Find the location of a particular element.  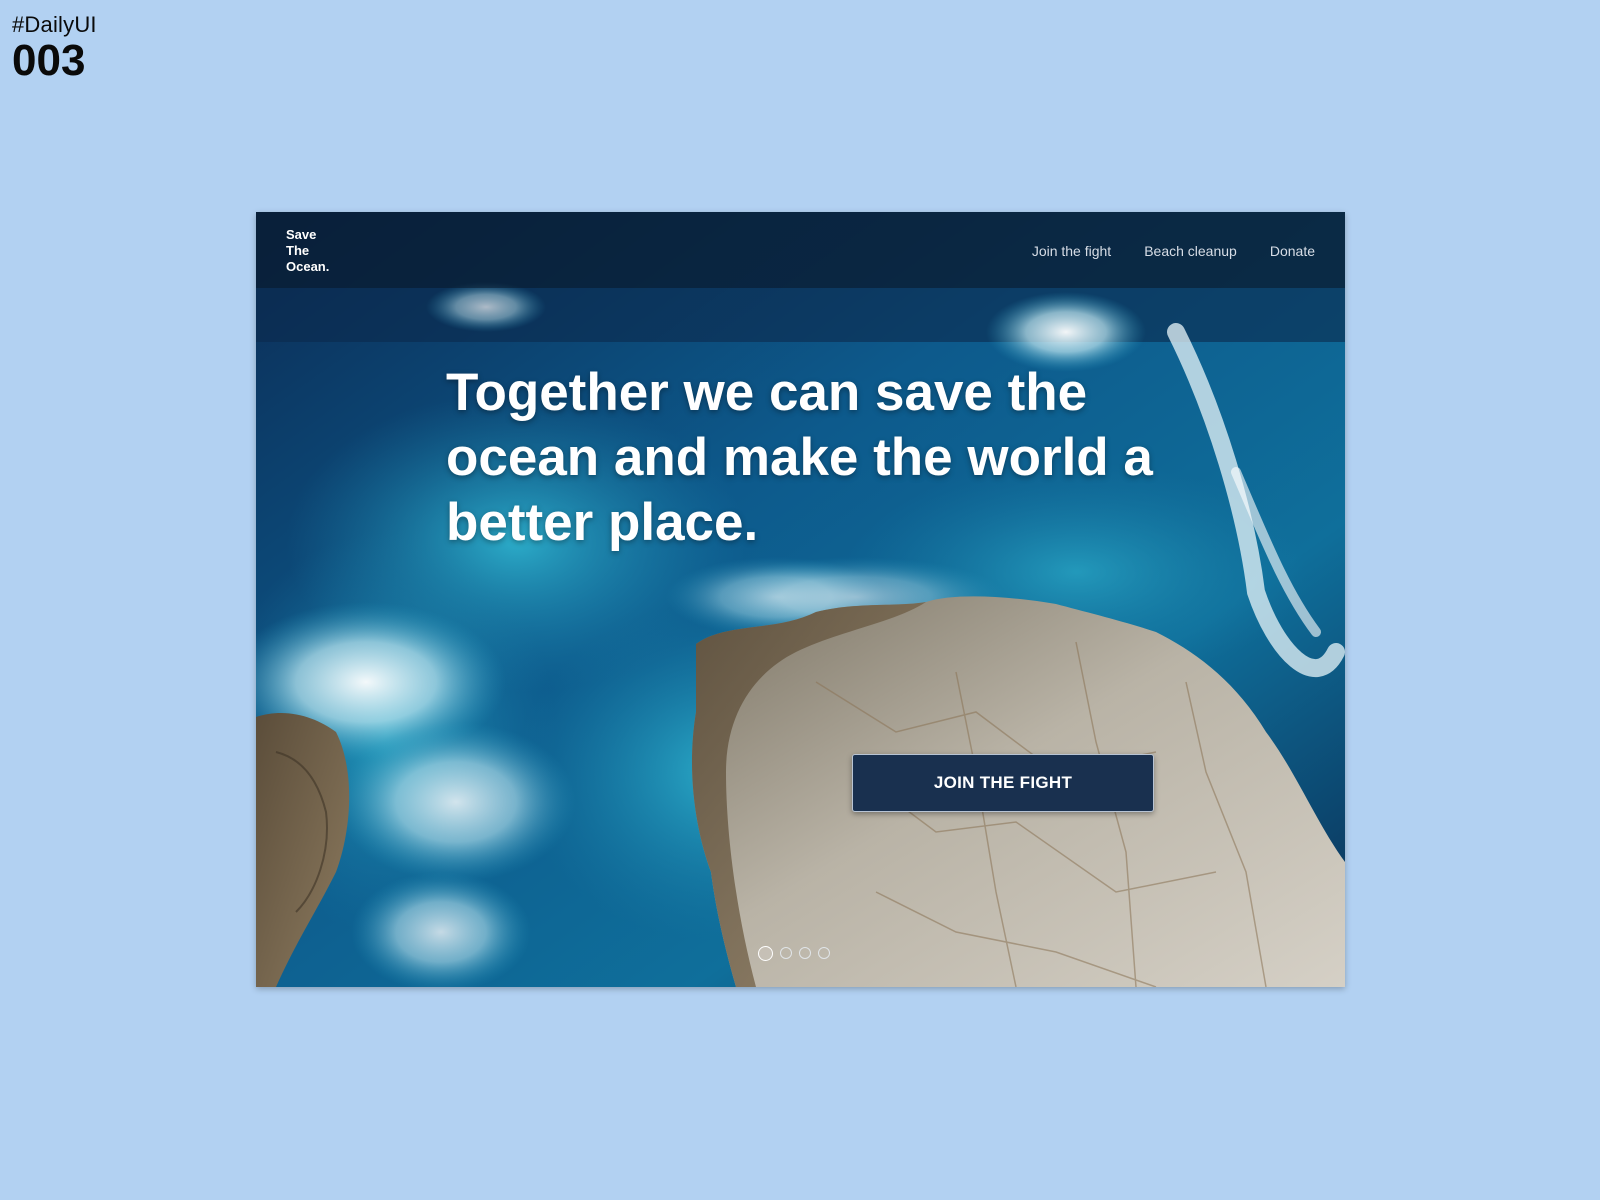

dailyui-number: 003 is located at coordinates (49, 60).